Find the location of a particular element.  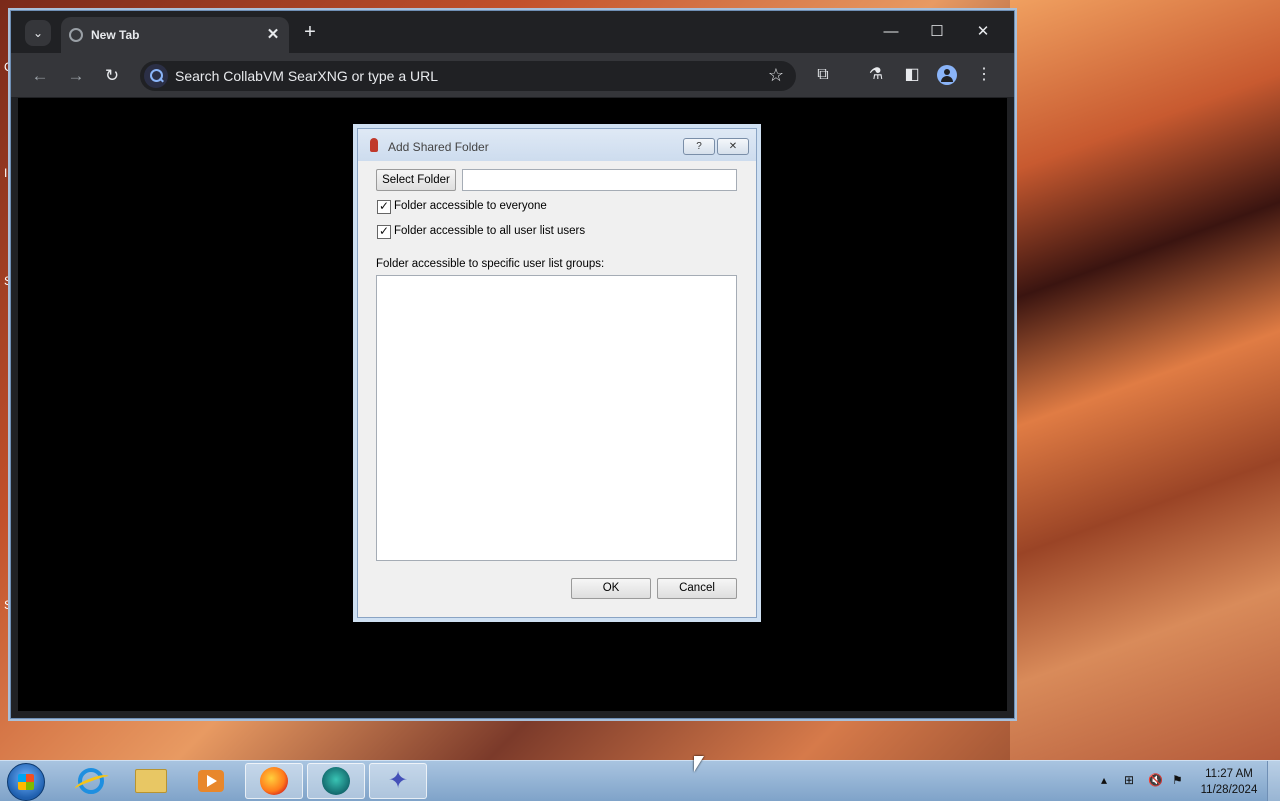

globe-icon is located at coordinates (76, 35).